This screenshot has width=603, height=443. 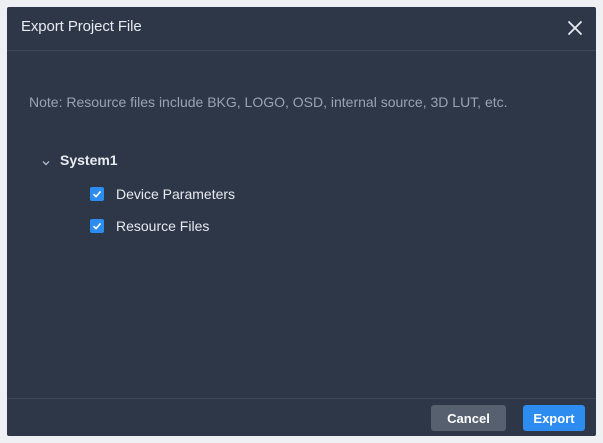 What do you see at coordinates (468, 418) in the screenshot?
I see `cancel-button: Cancel` at bounding box center [468, 418].